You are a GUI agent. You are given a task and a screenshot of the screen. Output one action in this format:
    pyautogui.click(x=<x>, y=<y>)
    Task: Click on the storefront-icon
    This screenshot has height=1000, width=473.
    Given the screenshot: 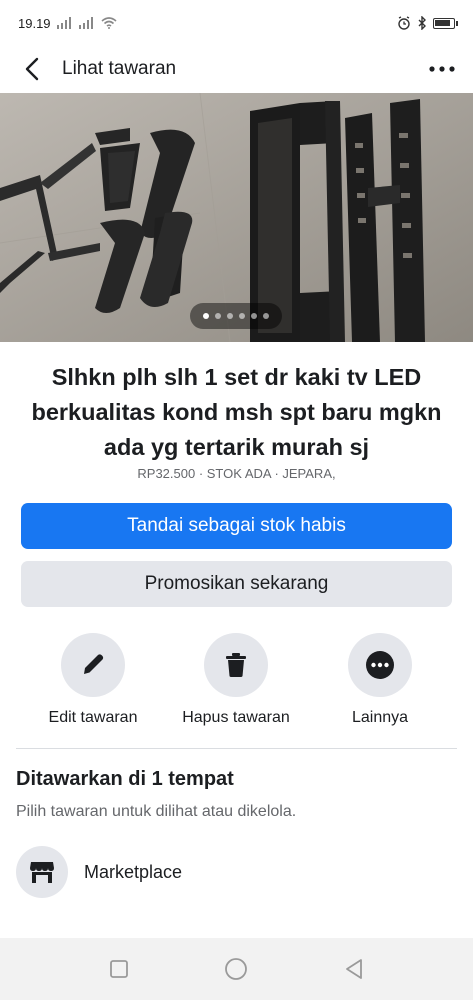 What is the action you would take?
    pyautogui.click(x=42, y=872)
    